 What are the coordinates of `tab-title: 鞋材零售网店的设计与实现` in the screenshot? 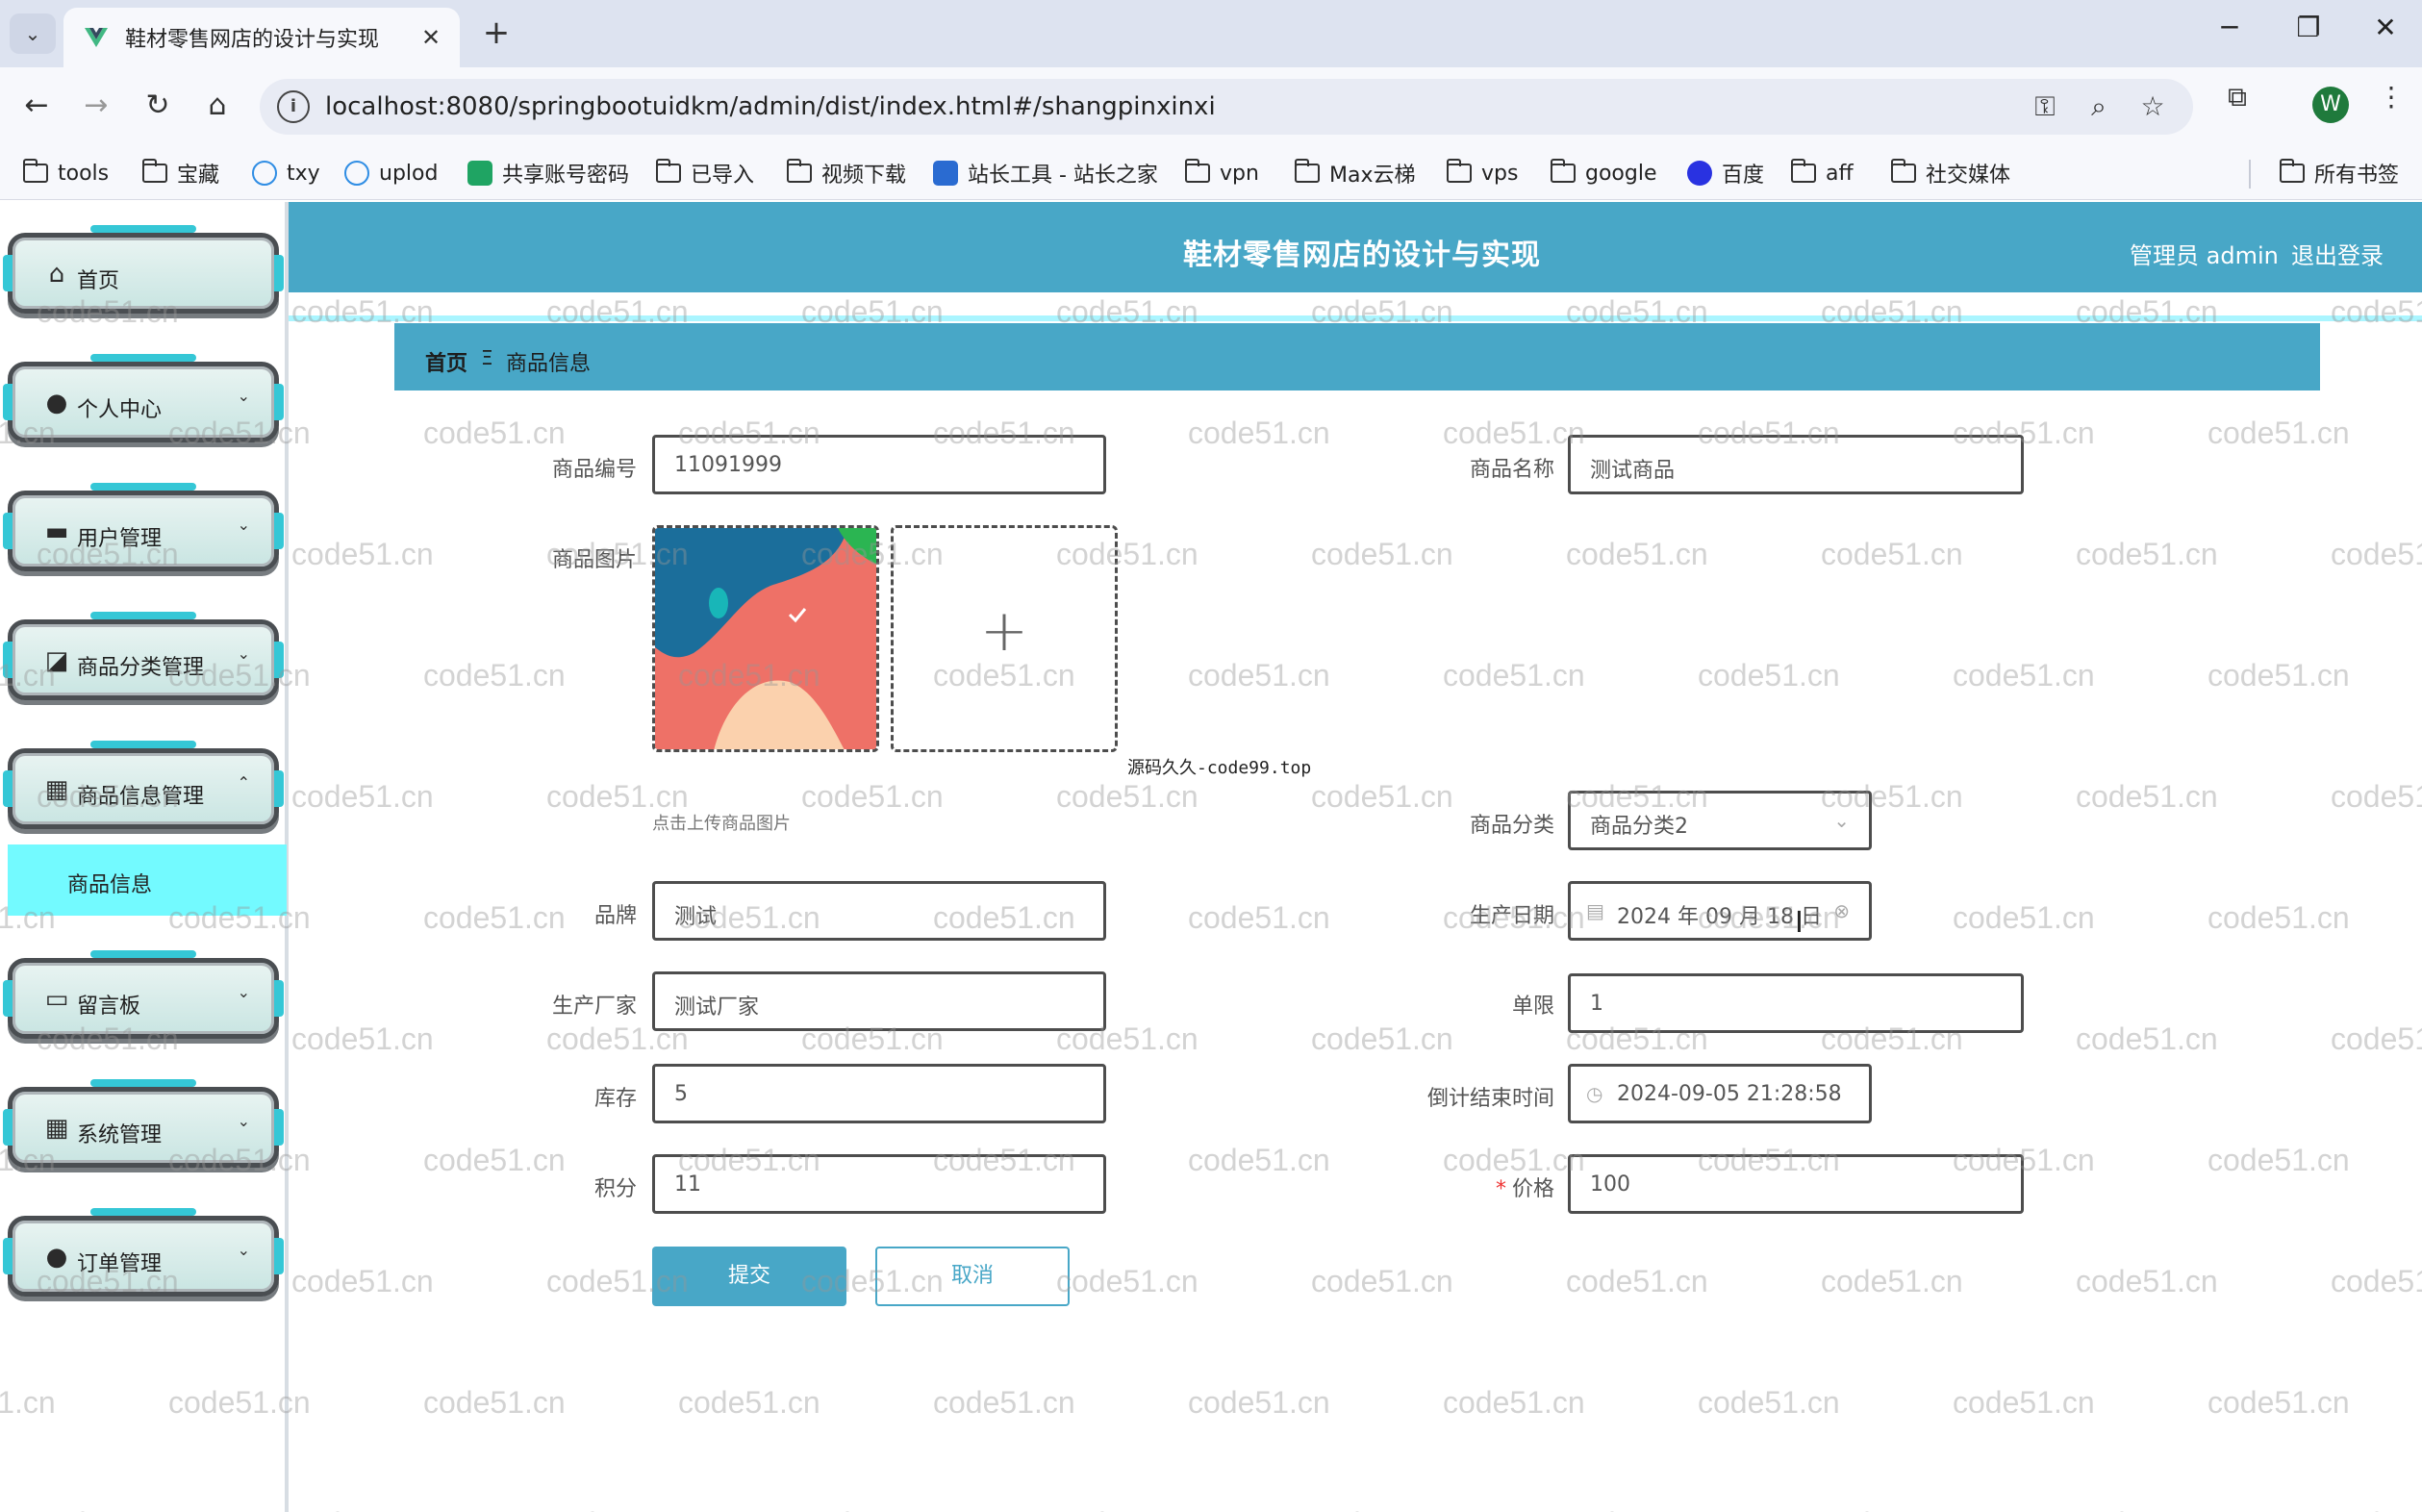 It's located at (253, 40).